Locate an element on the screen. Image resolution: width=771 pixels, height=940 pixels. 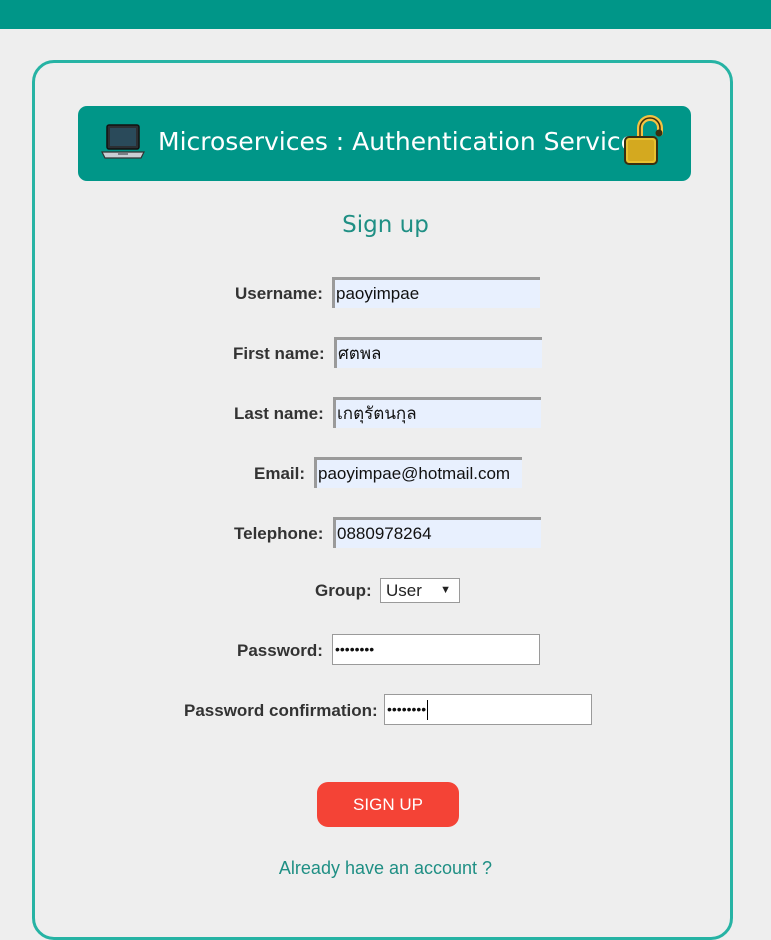
login-link: Already have an account ? is located at coordinates (385, 868).